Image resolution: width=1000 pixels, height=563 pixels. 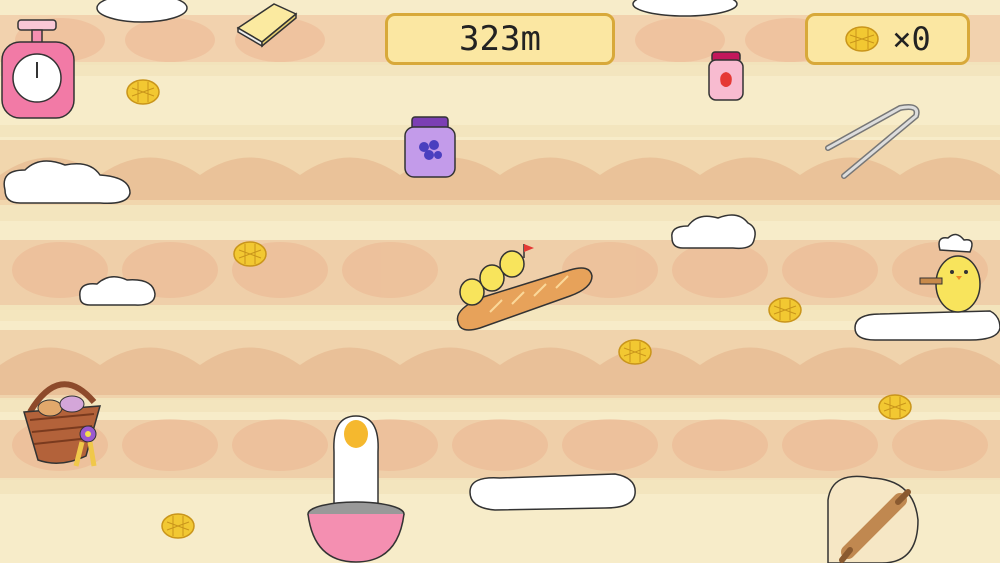 What do you see at coordinates (267, 25) in the screenshot?
I see `butter-icon` at bounding box center [267, 25].